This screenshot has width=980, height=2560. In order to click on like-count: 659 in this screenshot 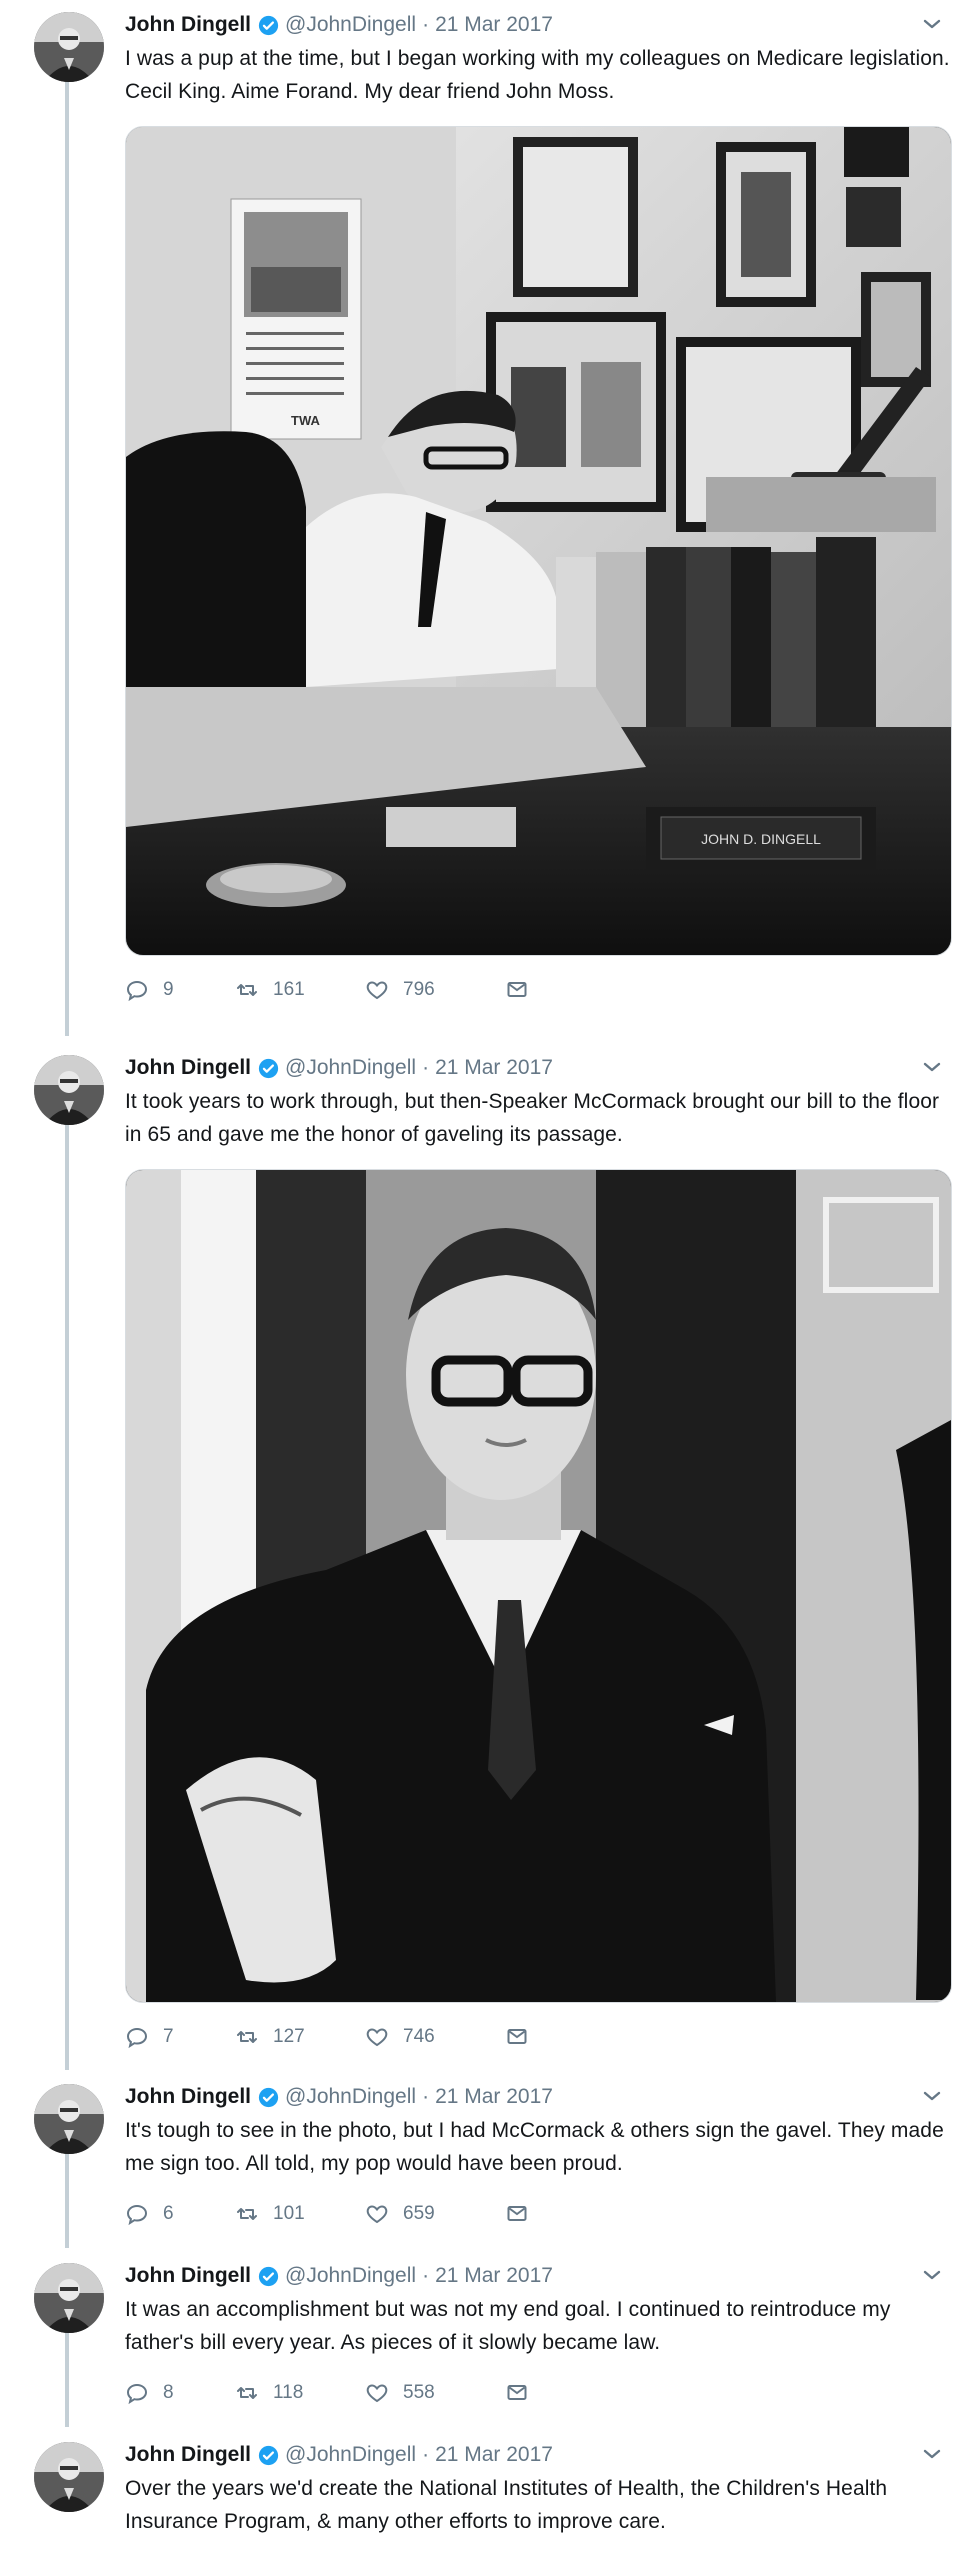, I will do `click(419, 2213)`.